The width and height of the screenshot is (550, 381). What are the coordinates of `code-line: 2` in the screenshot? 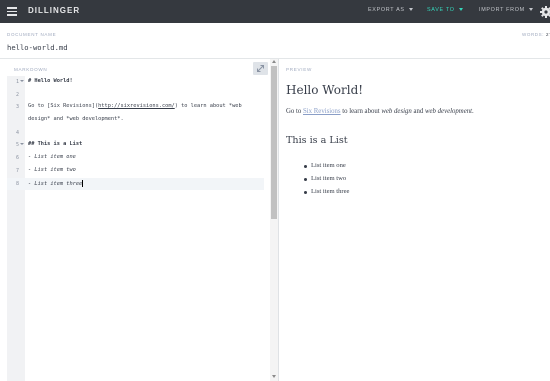 It's located at (135, 95).